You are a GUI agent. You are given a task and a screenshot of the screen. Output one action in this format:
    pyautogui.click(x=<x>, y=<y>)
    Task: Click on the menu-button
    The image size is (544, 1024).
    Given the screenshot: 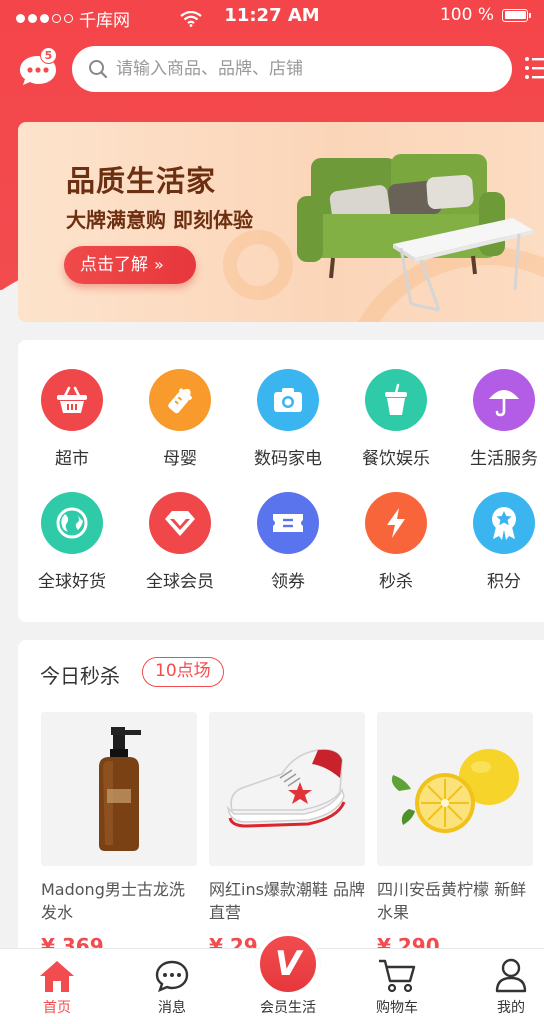 What is the action you would take?
    pyautogui.click(x=534, y=69)
    